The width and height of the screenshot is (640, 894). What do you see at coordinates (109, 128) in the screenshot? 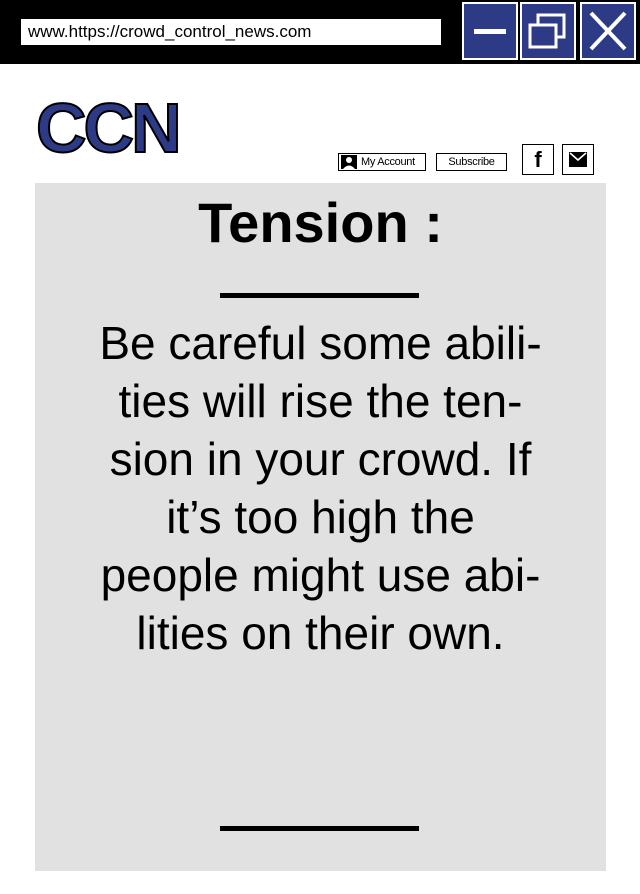
I see `site-logo: CCN` at bounding box center [109, 128].